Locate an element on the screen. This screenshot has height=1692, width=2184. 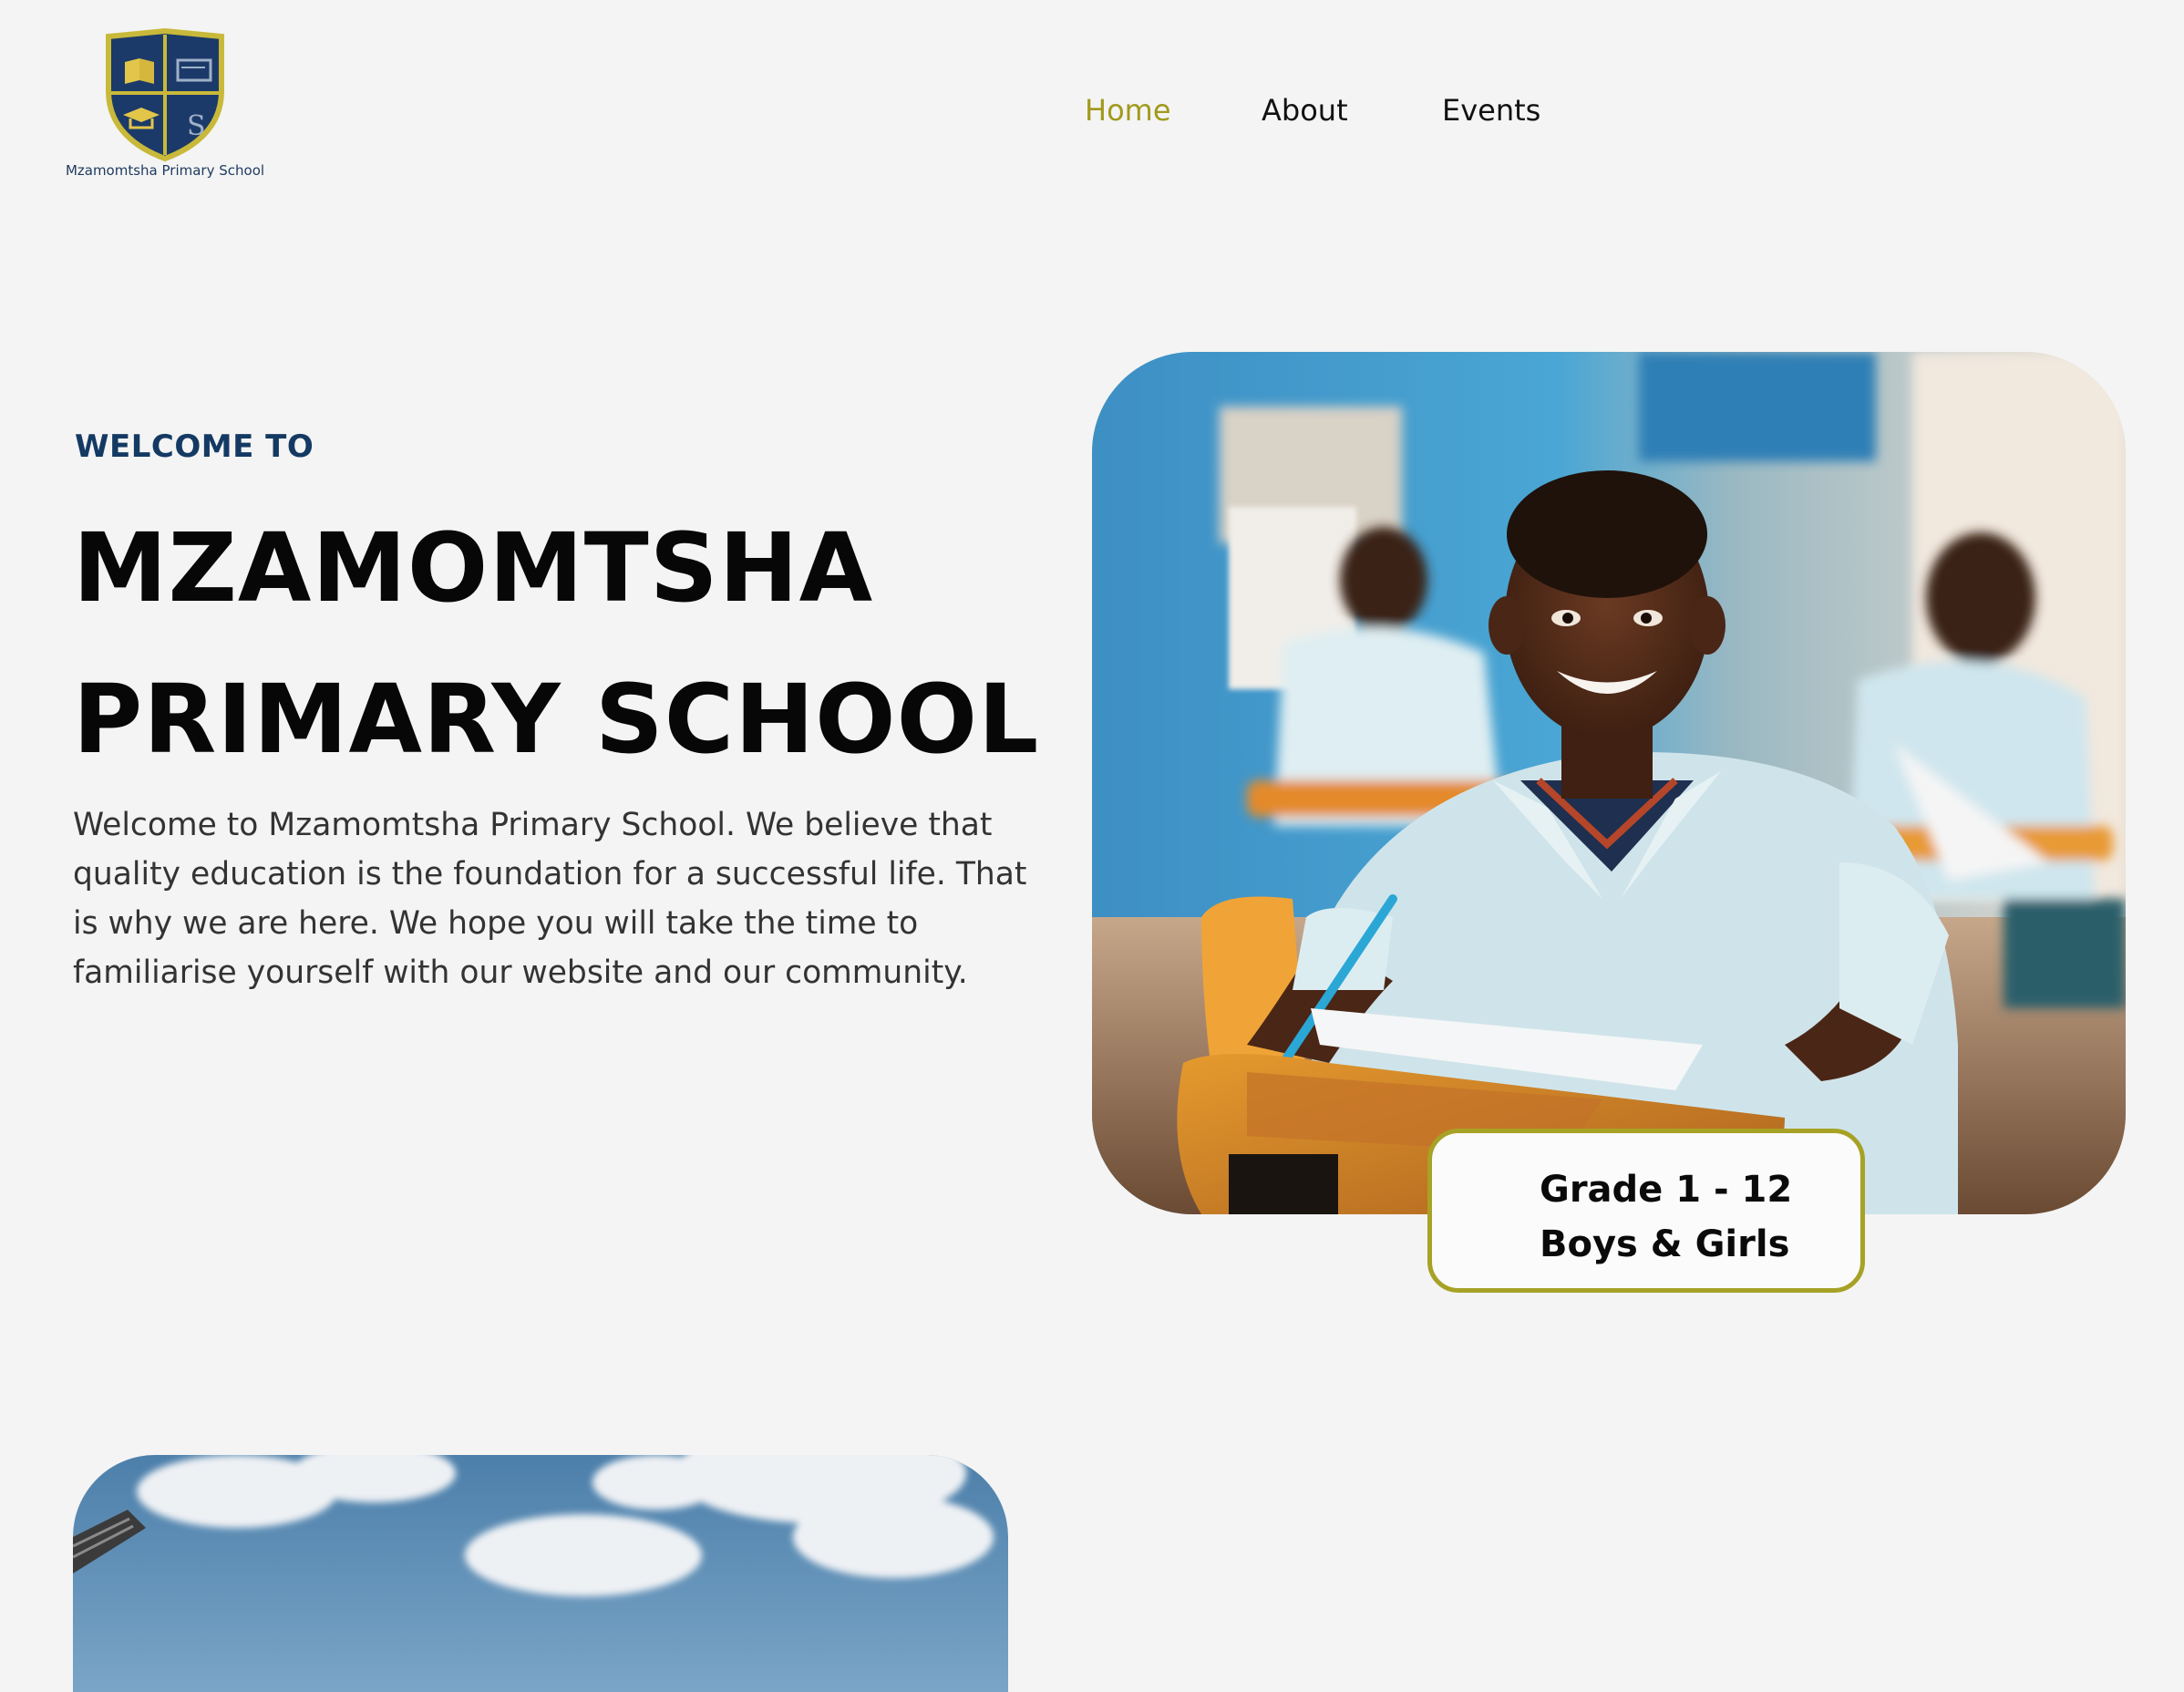
badge-gender-text: Boys & Girls is located at coordinates (1665, 1244).